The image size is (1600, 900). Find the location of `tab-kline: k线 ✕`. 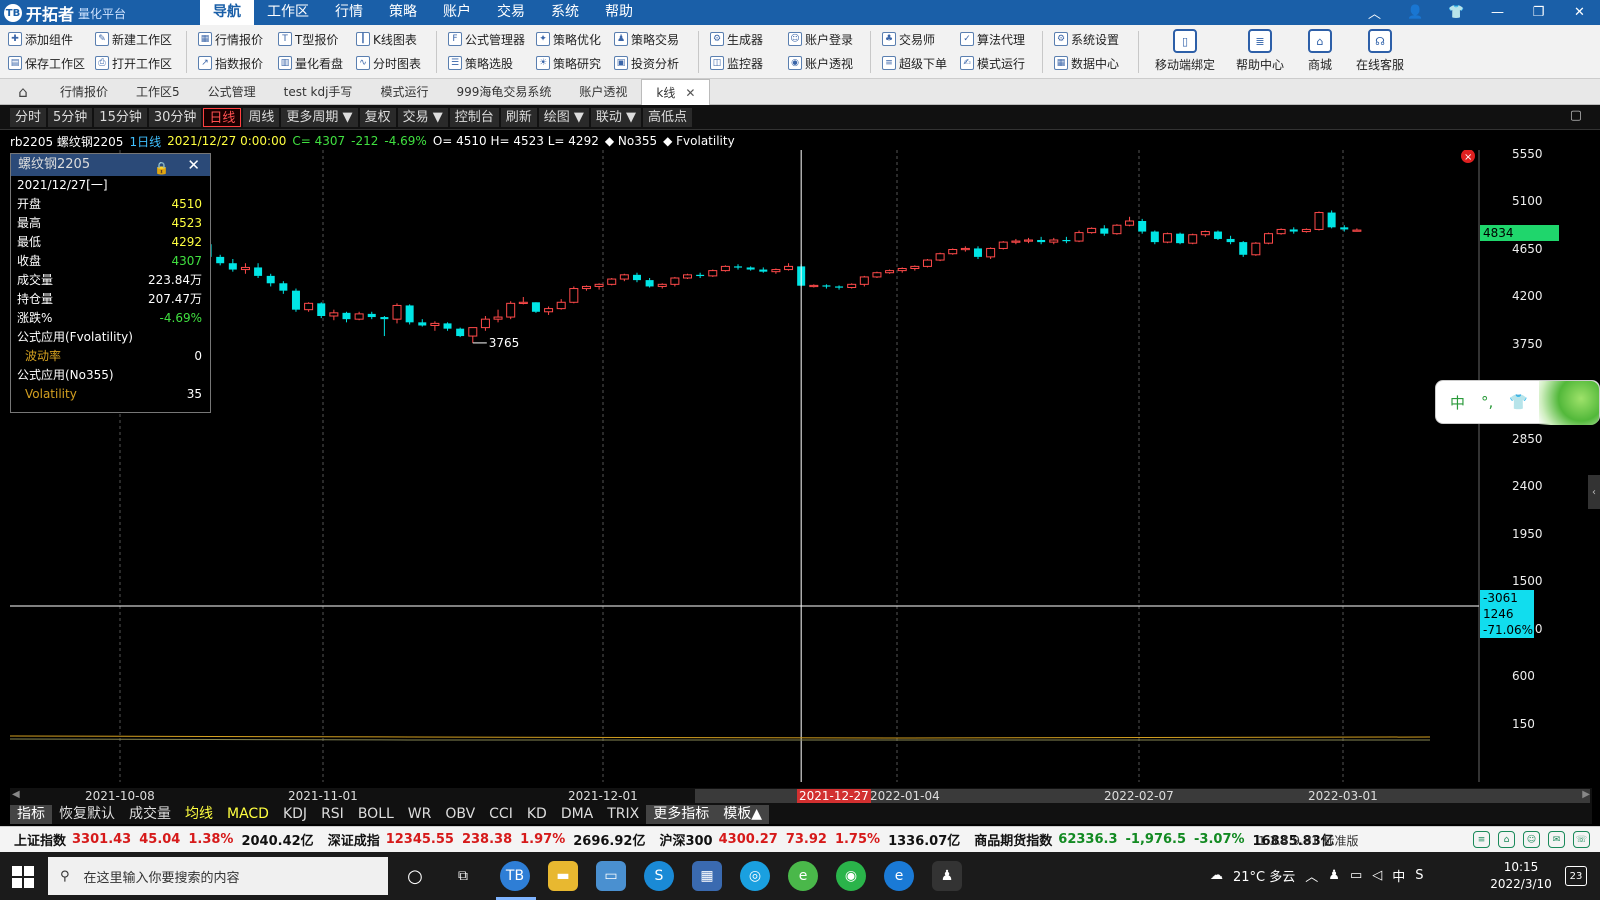

tab-kline: k线 ✕ is located at coordinates (676, 92).